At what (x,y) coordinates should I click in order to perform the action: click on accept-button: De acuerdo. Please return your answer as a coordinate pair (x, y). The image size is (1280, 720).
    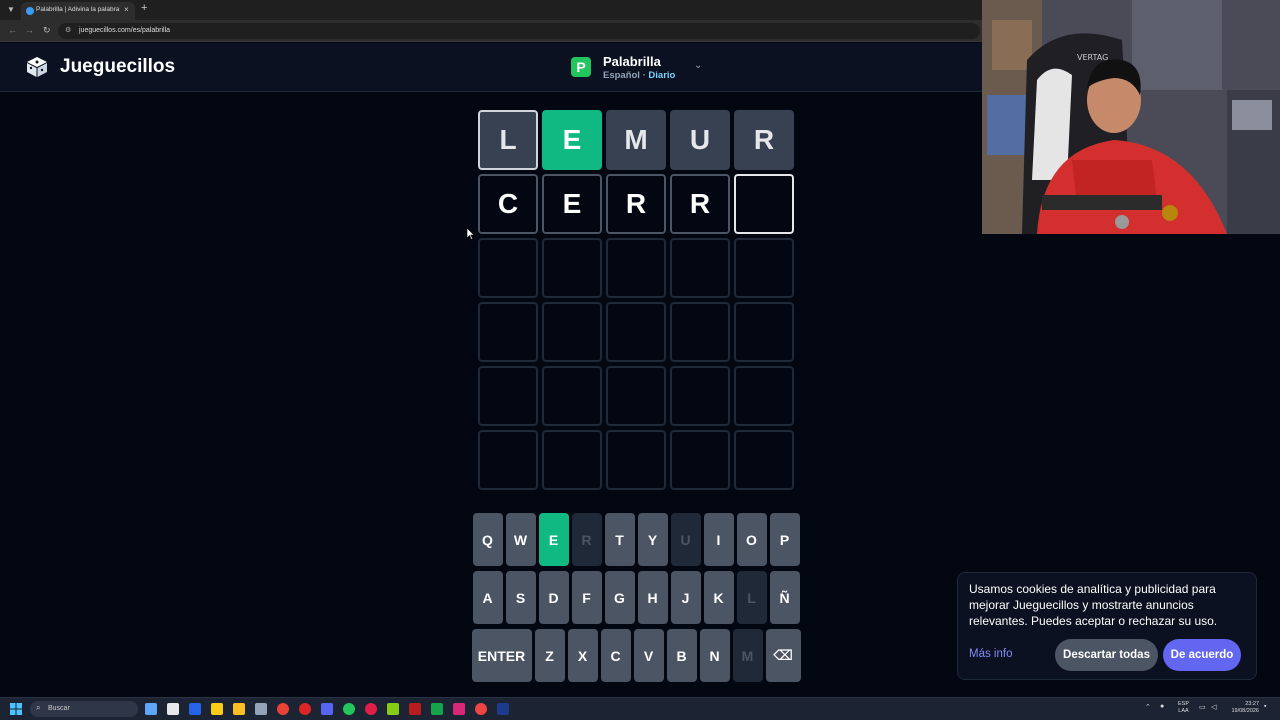
    Looking at the image, I should click on (1202, 655).